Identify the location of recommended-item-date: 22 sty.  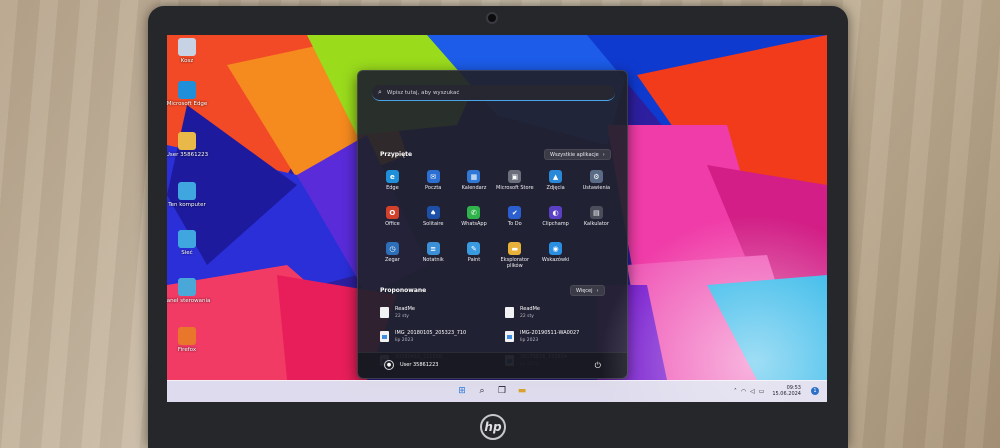
(527, 316).